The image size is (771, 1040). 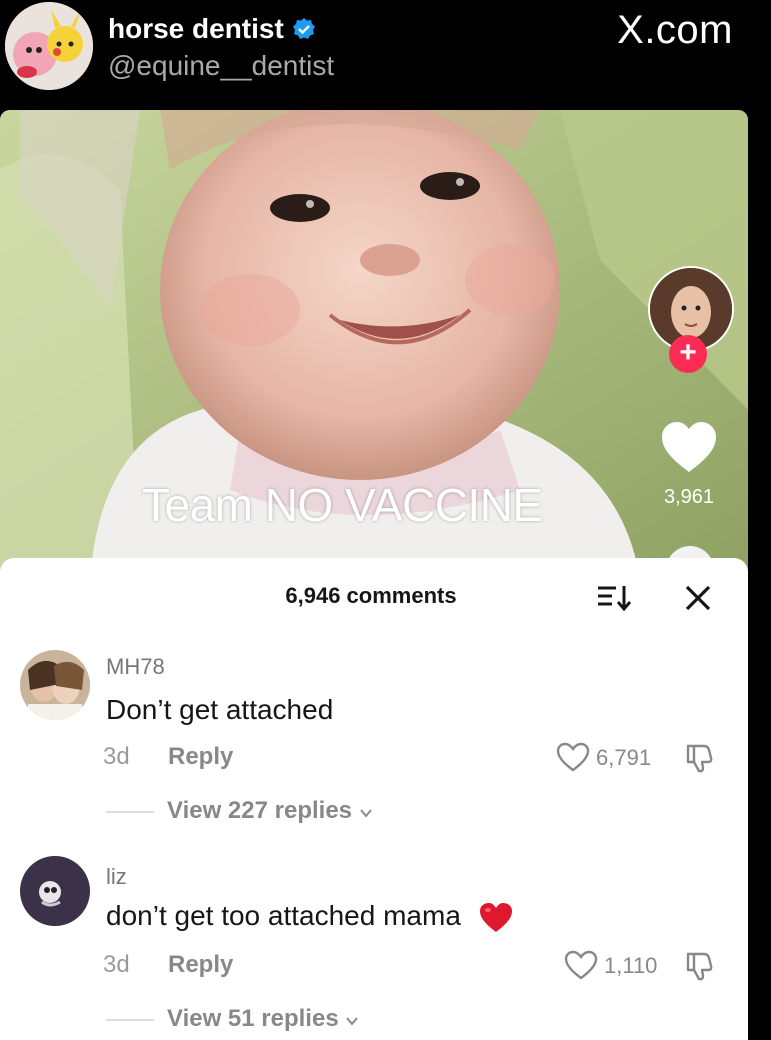 What do you see at coordinates (135, 667) in the screenshot?
I see `comment-username: MH78` at bounding box center [135, 667].